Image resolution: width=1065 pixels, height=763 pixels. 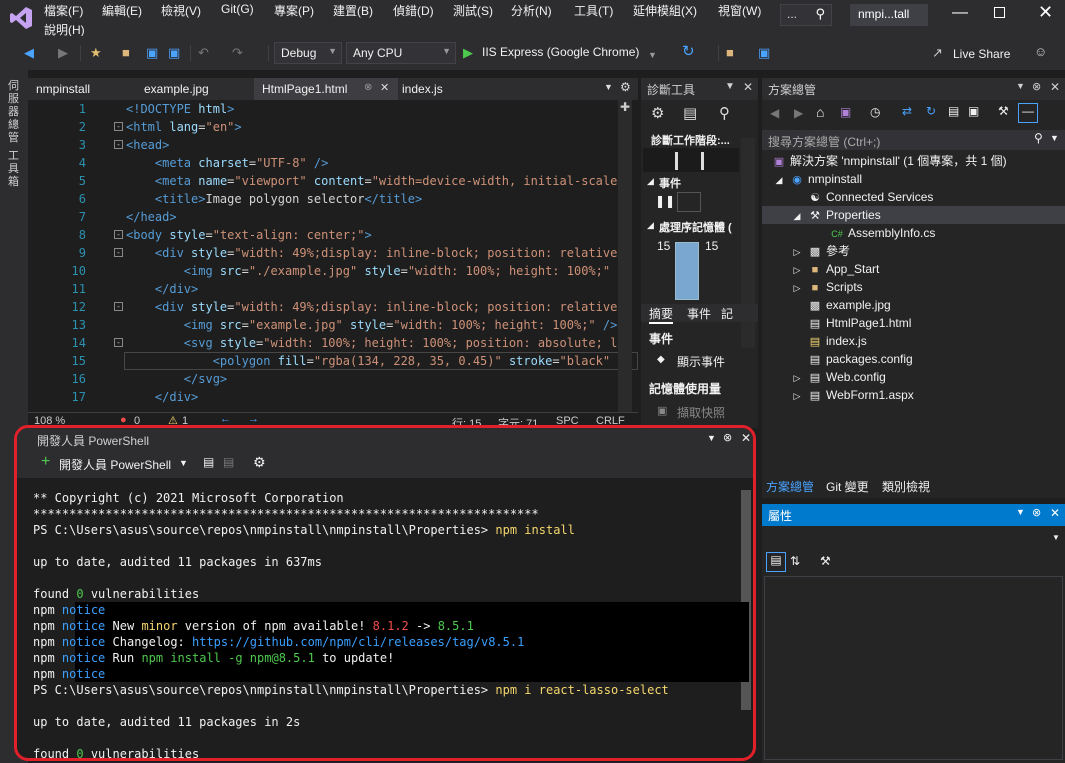 What do you see at coordinates (913, 359) in the screenshot?
I see `tree-packages-config: ▤ packages.config` at bounding box center [913, 359].